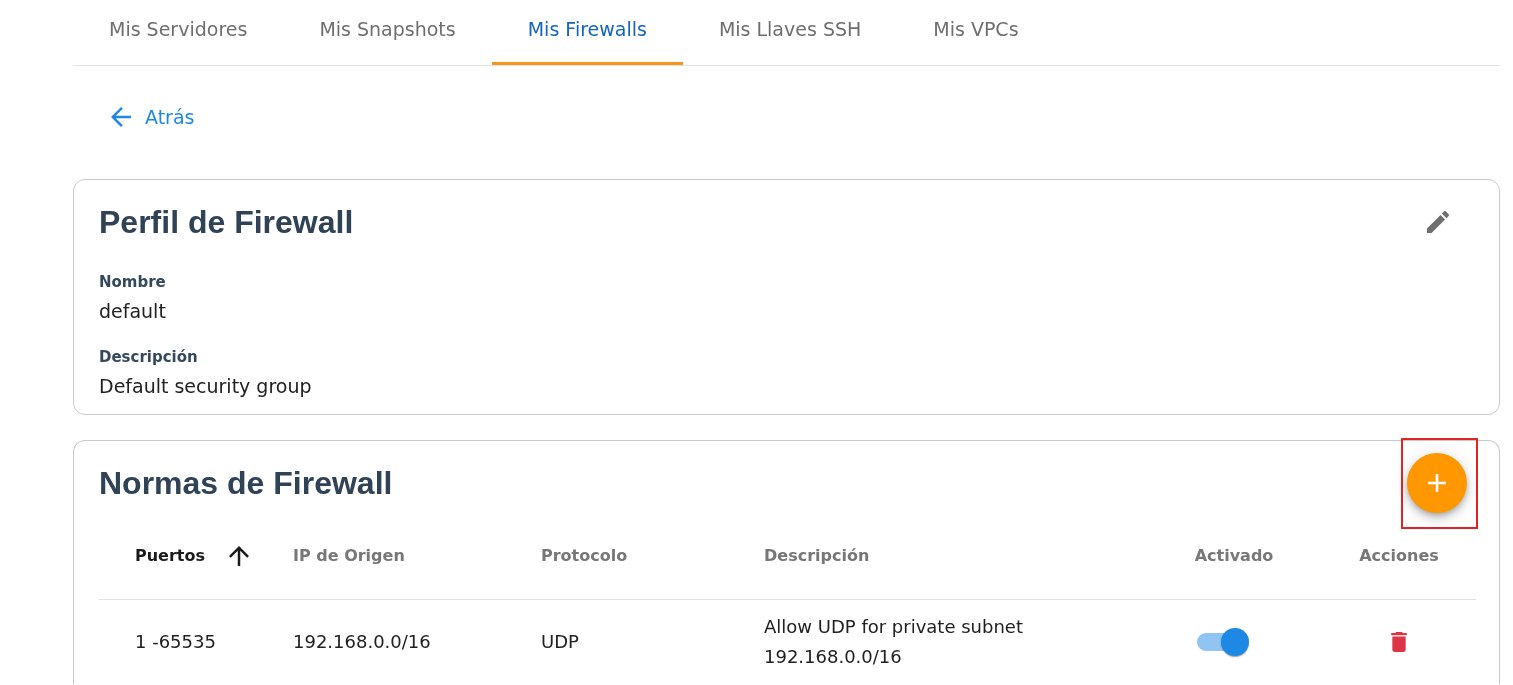 Image resolution: width=1513 pixels, height=685 pixels. Describe the element at coordinates (1438, 222) in the screenshot. I see `edit-icon` at that location.